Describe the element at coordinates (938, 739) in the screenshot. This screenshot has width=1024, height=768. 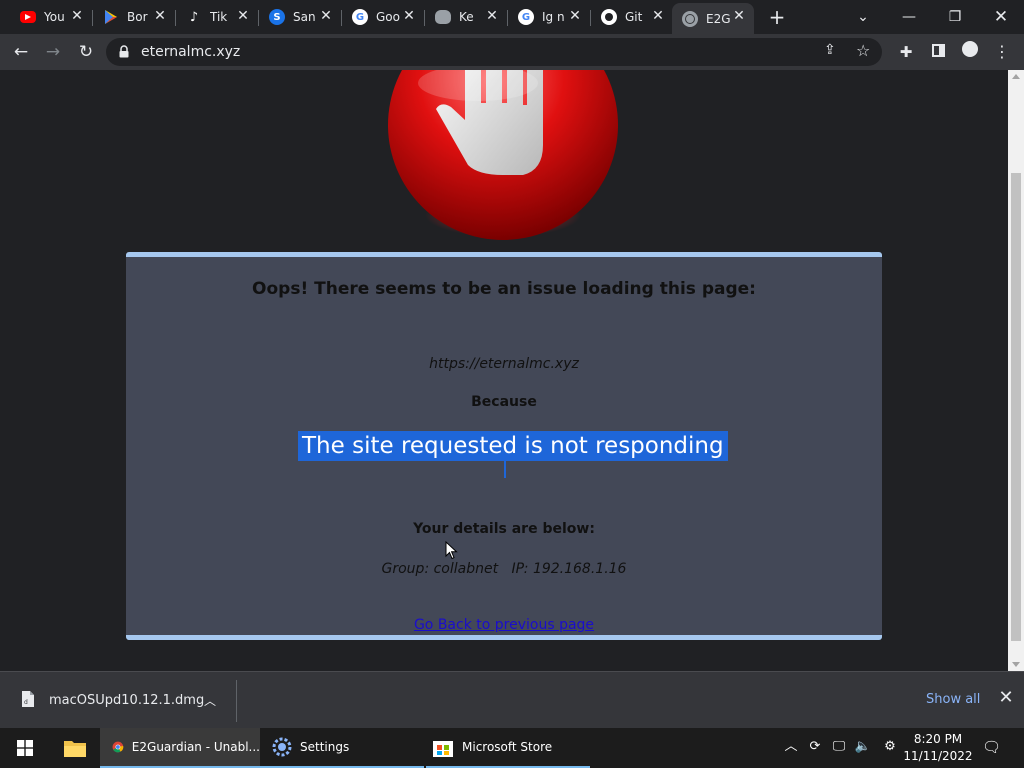
I see `clock-time: 8:20 PM` at that location.